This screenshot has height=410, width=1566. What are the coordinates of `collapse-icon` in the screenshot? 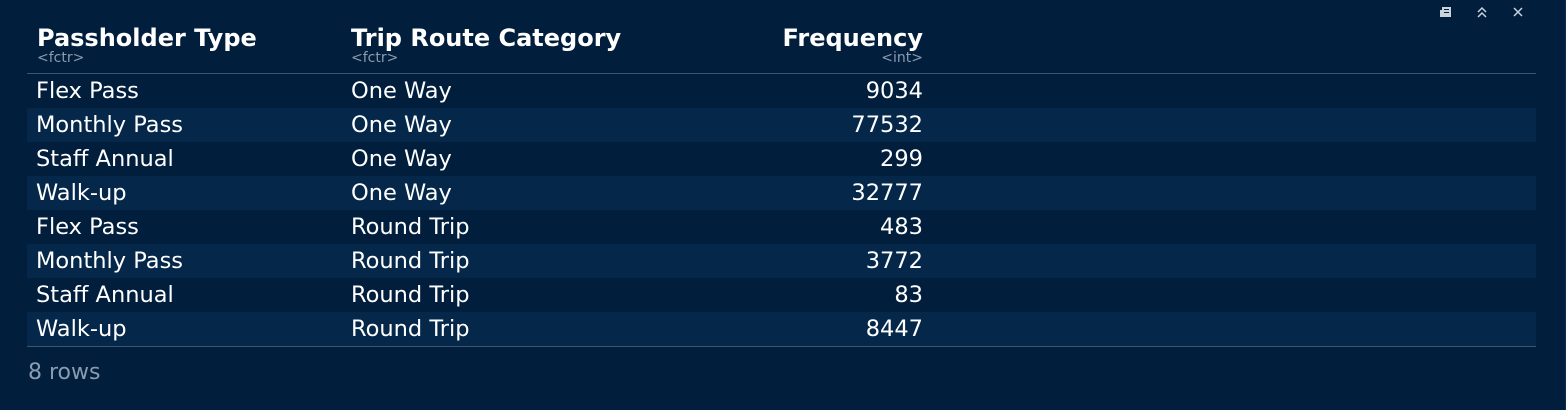 It's located at (1482, 12).